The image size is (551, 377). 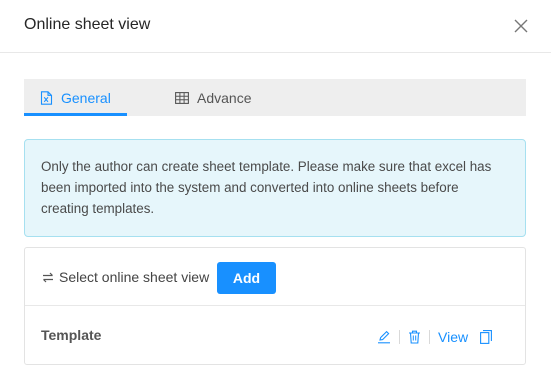 What do you see at coordinates (275, 26) in the screenshot?
I see `dialog-header: Online sheet view` at bounding box center [275, 26].